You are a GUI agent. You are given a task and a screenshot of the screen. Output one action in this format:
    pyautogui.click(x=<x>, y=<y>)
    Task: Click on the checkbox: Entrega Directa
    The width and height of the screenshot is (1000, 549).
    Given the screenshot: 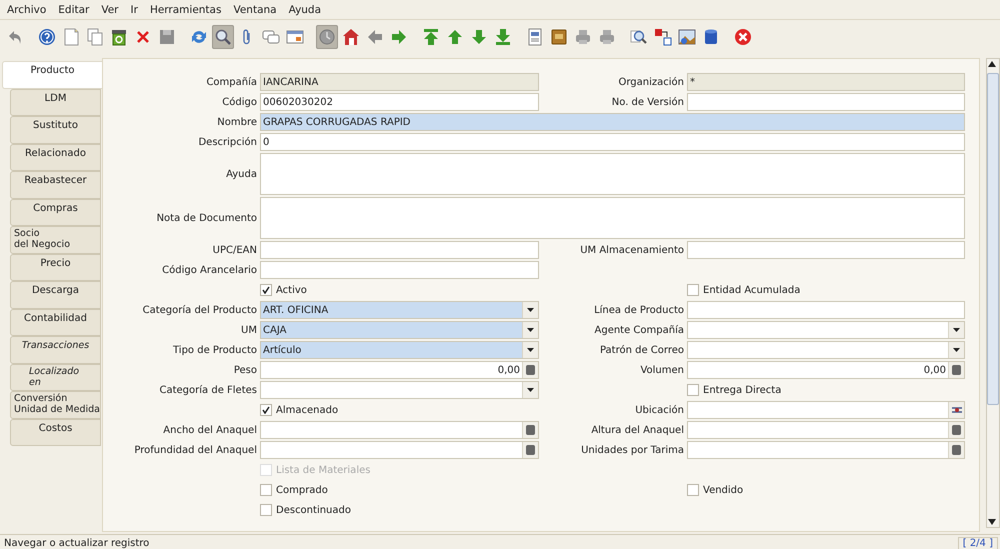 What is the action you would take?
    pyautogui.click(x=826, y=390)
    